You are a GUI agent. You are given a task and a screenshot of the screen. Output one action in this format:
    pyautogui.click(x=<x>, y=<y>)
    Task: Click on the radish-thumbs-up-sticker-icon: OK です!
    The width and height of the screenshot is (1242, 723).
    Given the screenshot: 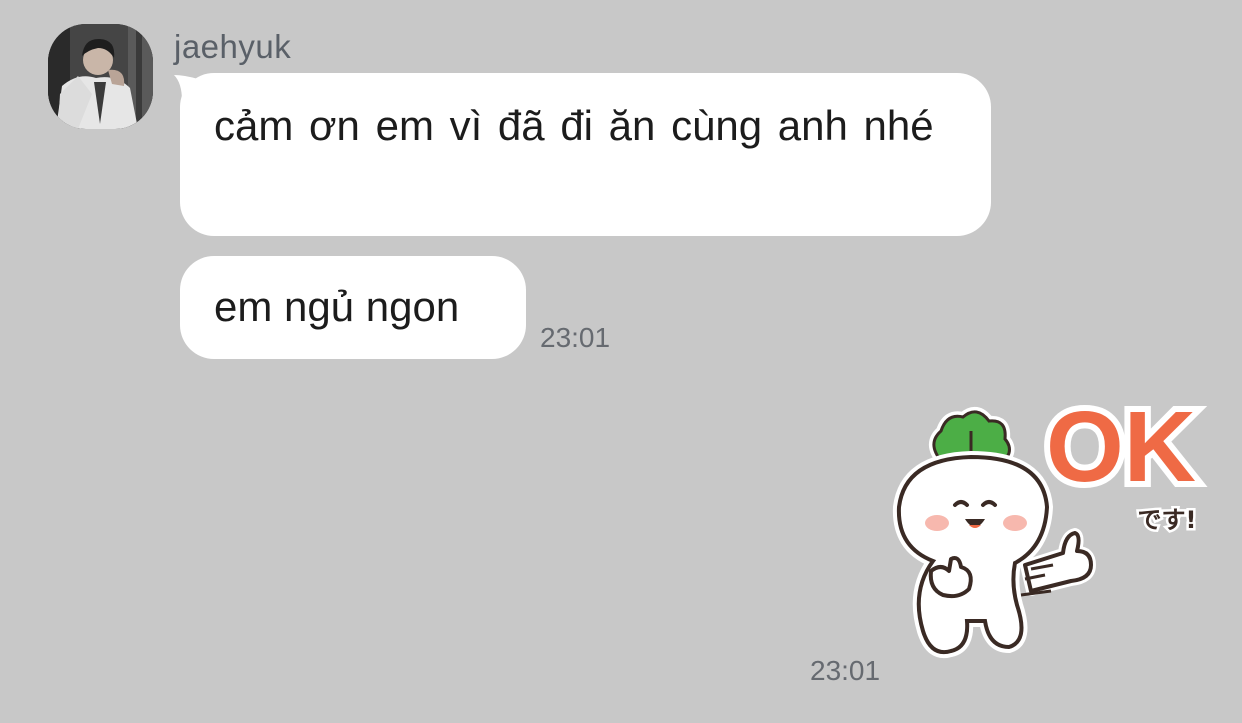 What is the action you would take?
    pyautogui.click(x=1047, y=521)
    